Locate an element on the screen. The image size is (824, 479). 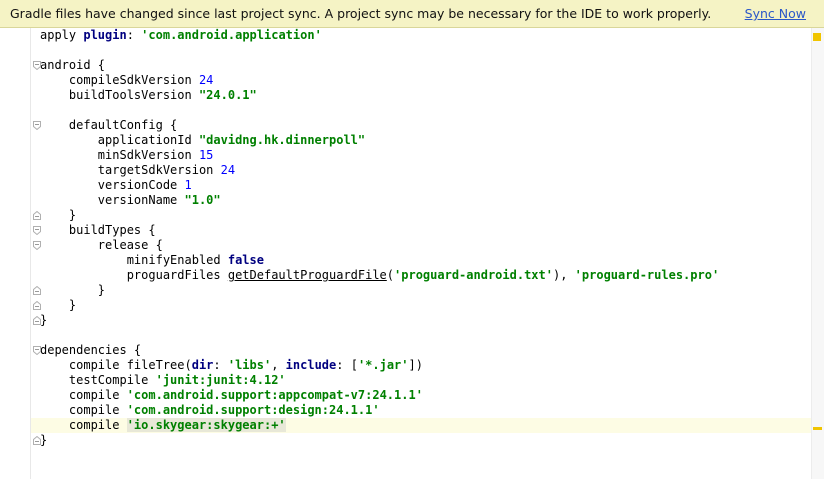
code-token: 24 is located at coordinates (228, 170).